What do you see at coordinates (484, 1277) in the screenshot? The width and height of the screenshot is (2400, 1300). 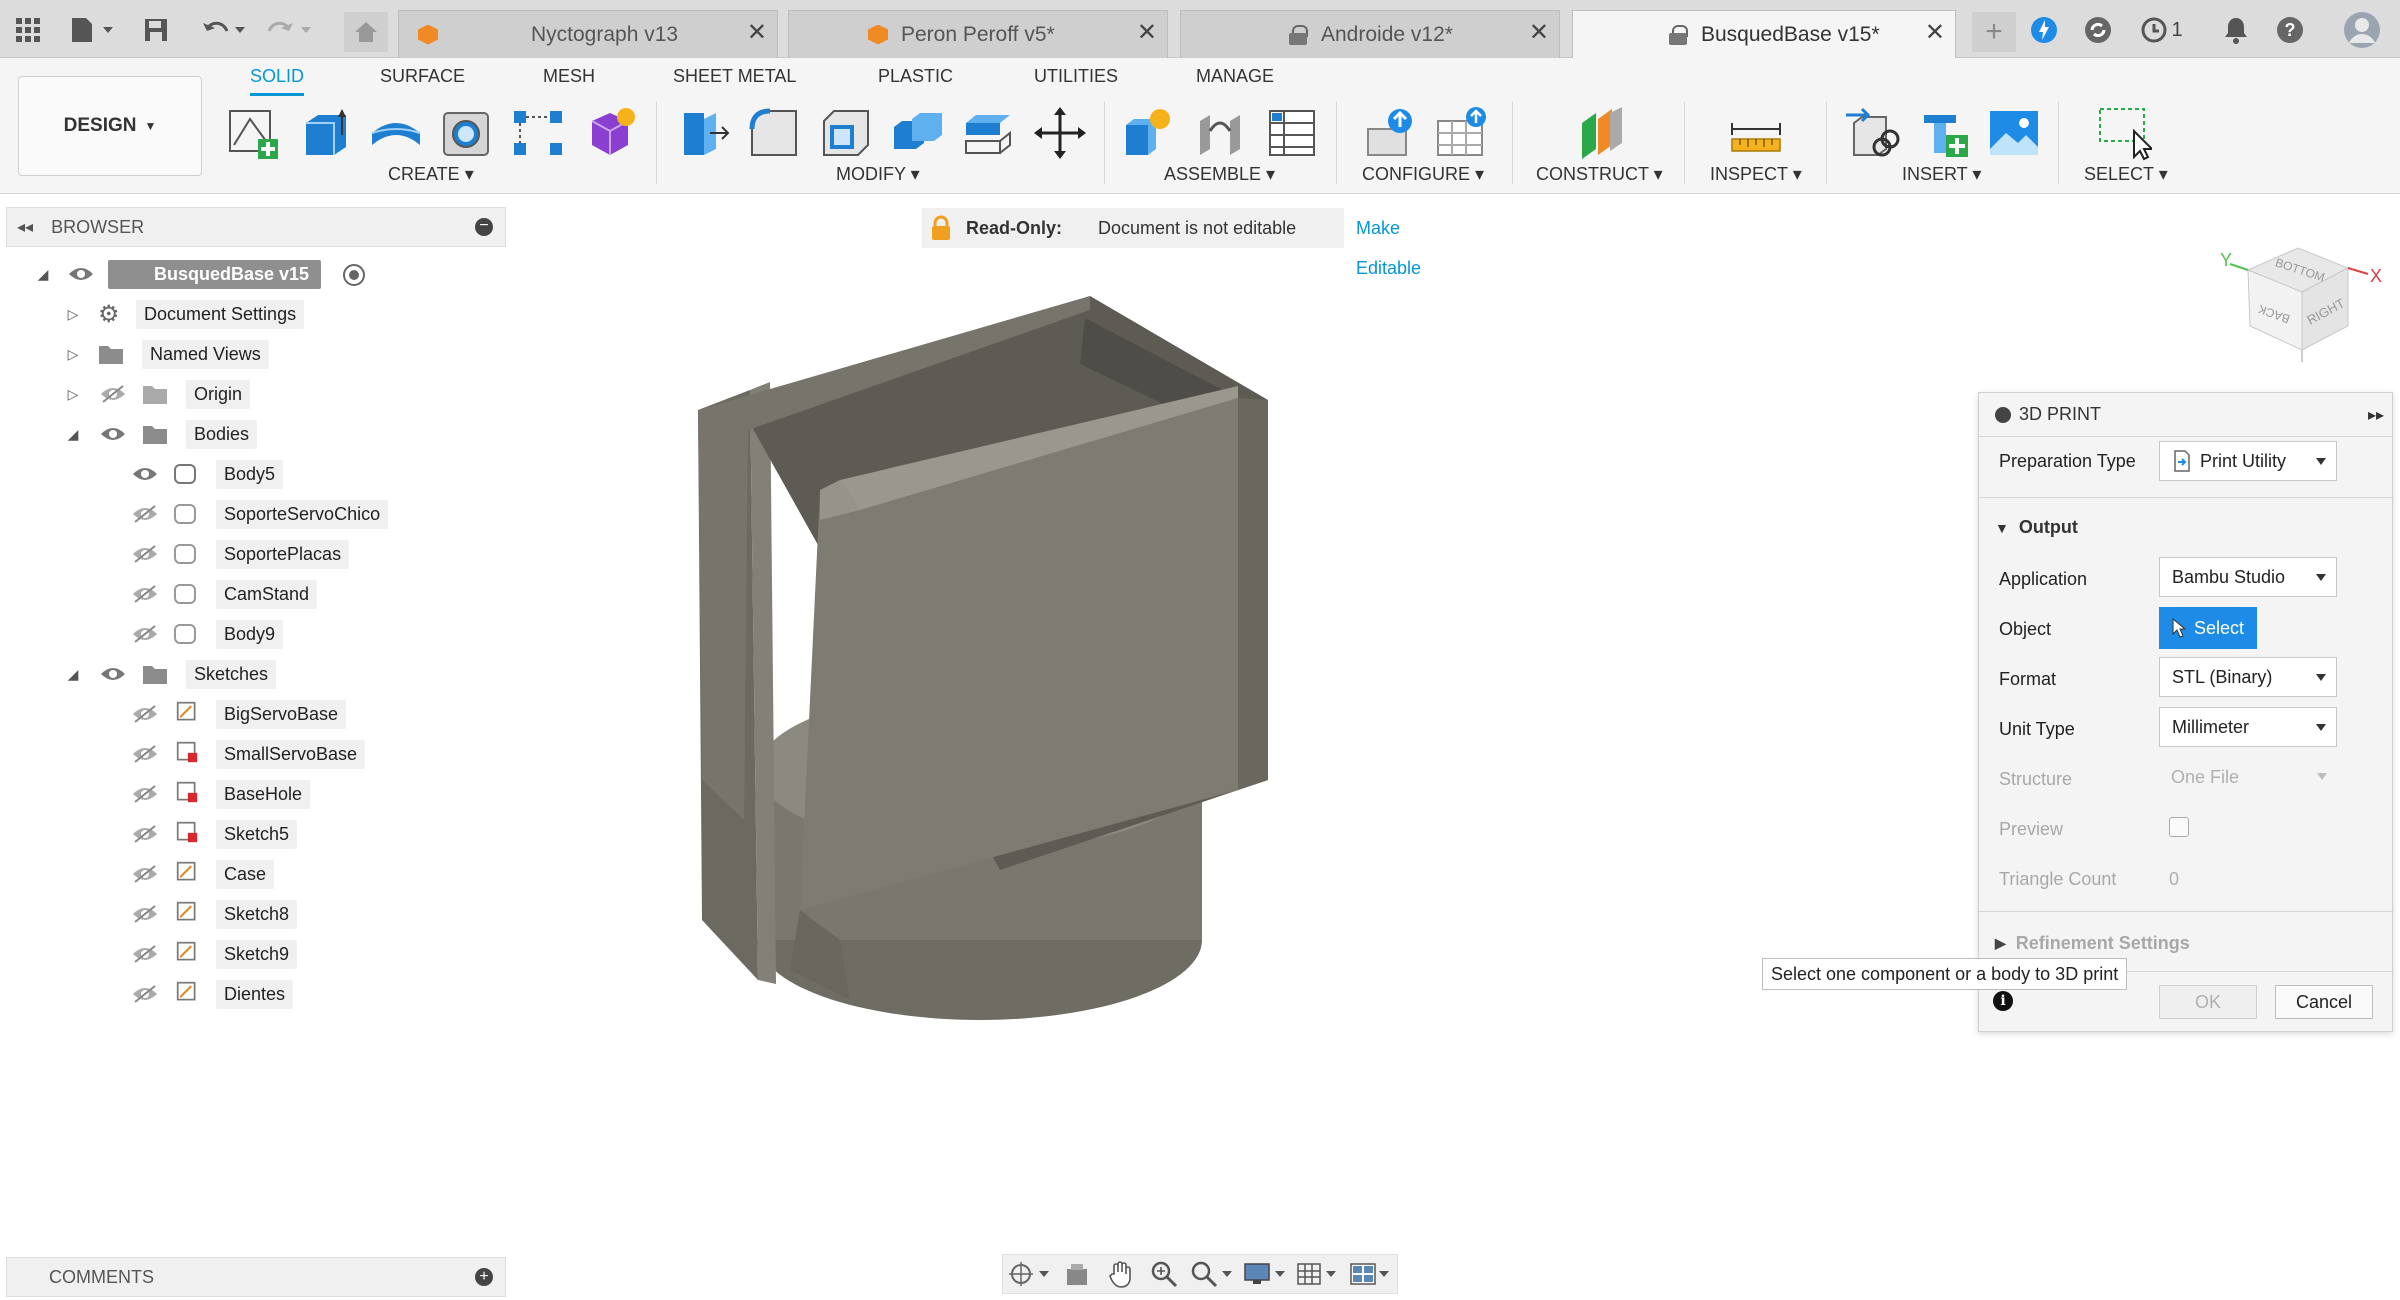 I see `add-comment-icon: +` at bounding box center [484, 1277].